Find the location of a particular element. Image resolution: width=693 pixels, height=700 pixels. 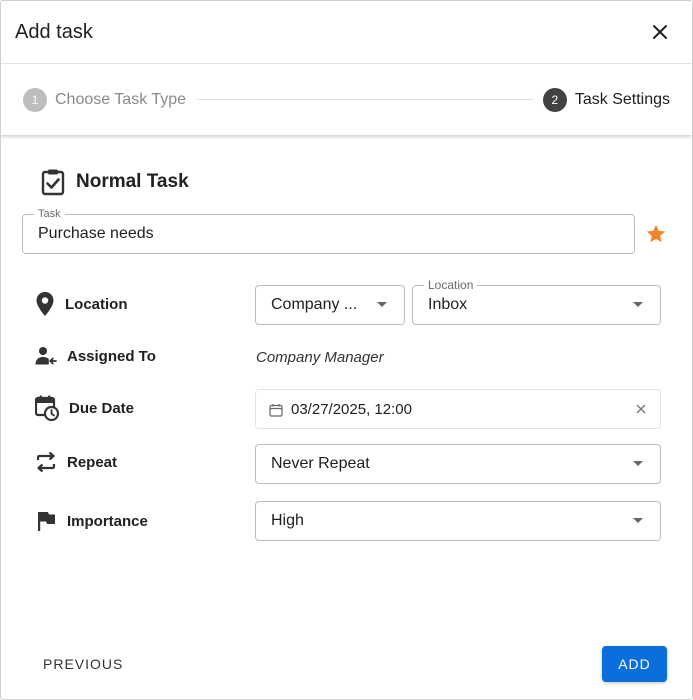

assign-user-icon is located at coordinates (46, 356).